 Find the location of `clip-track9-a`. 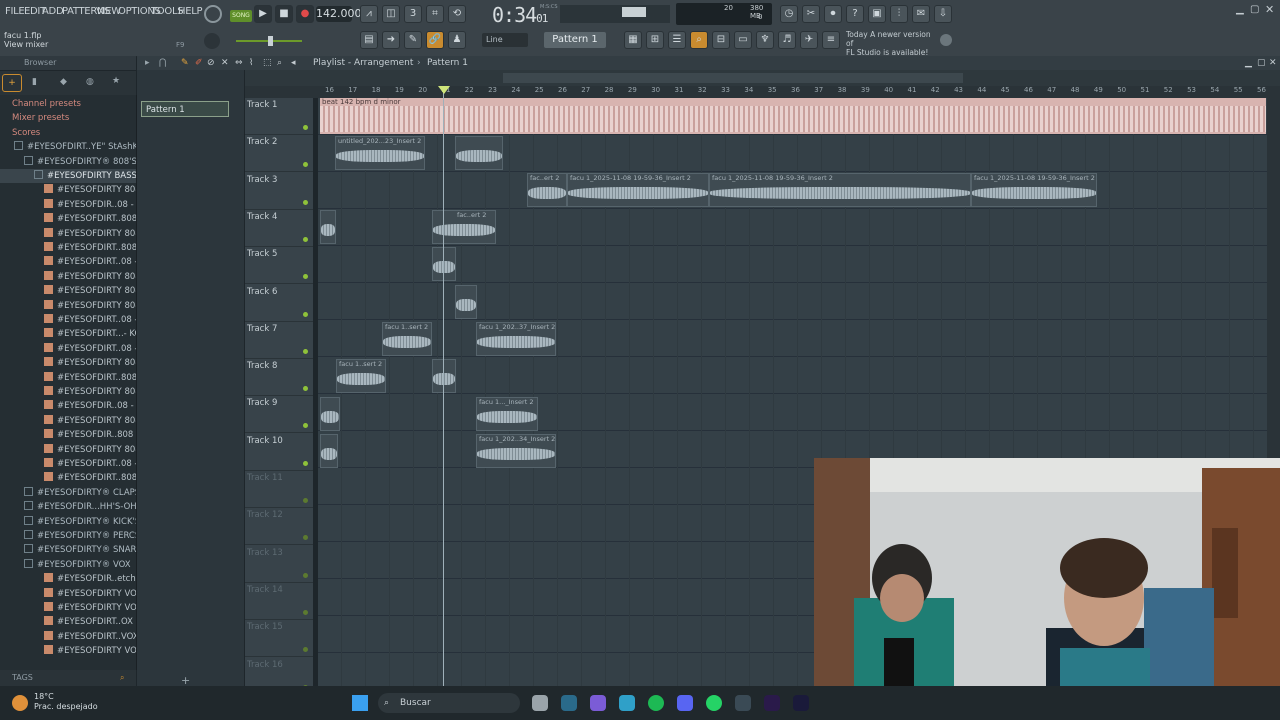

clip-track9-a is located at coordinates (330, 414).